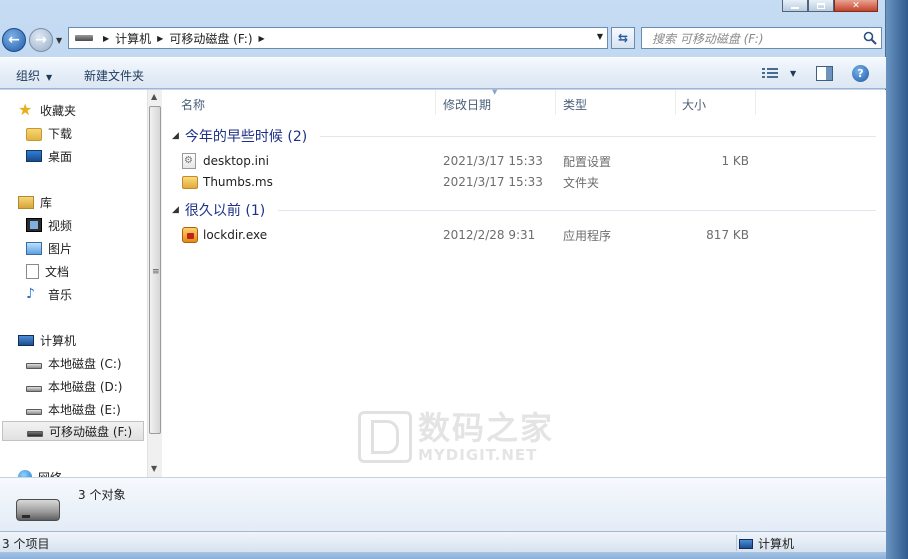 Image resolution: width=908 pixels, height=559 pixels. What do you see at coordinates (495, 92) in the screenshot?
I see `sort-indicator-icon: ▼` at bounding box center [495, 92].